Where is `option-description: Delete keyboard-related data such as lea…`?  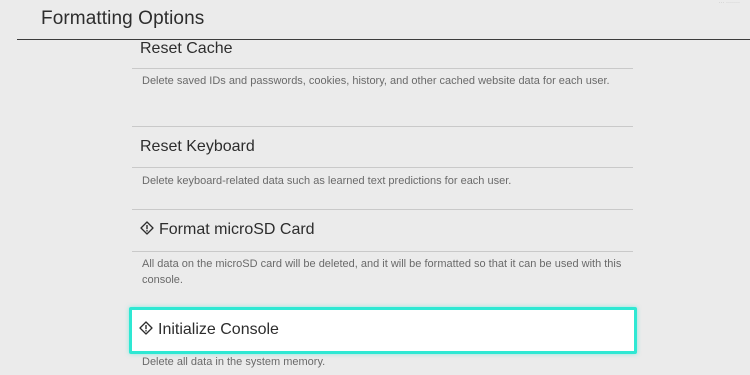 option-description: Delete keyboard-related data such as lea… is located at coordinates (327, 181).